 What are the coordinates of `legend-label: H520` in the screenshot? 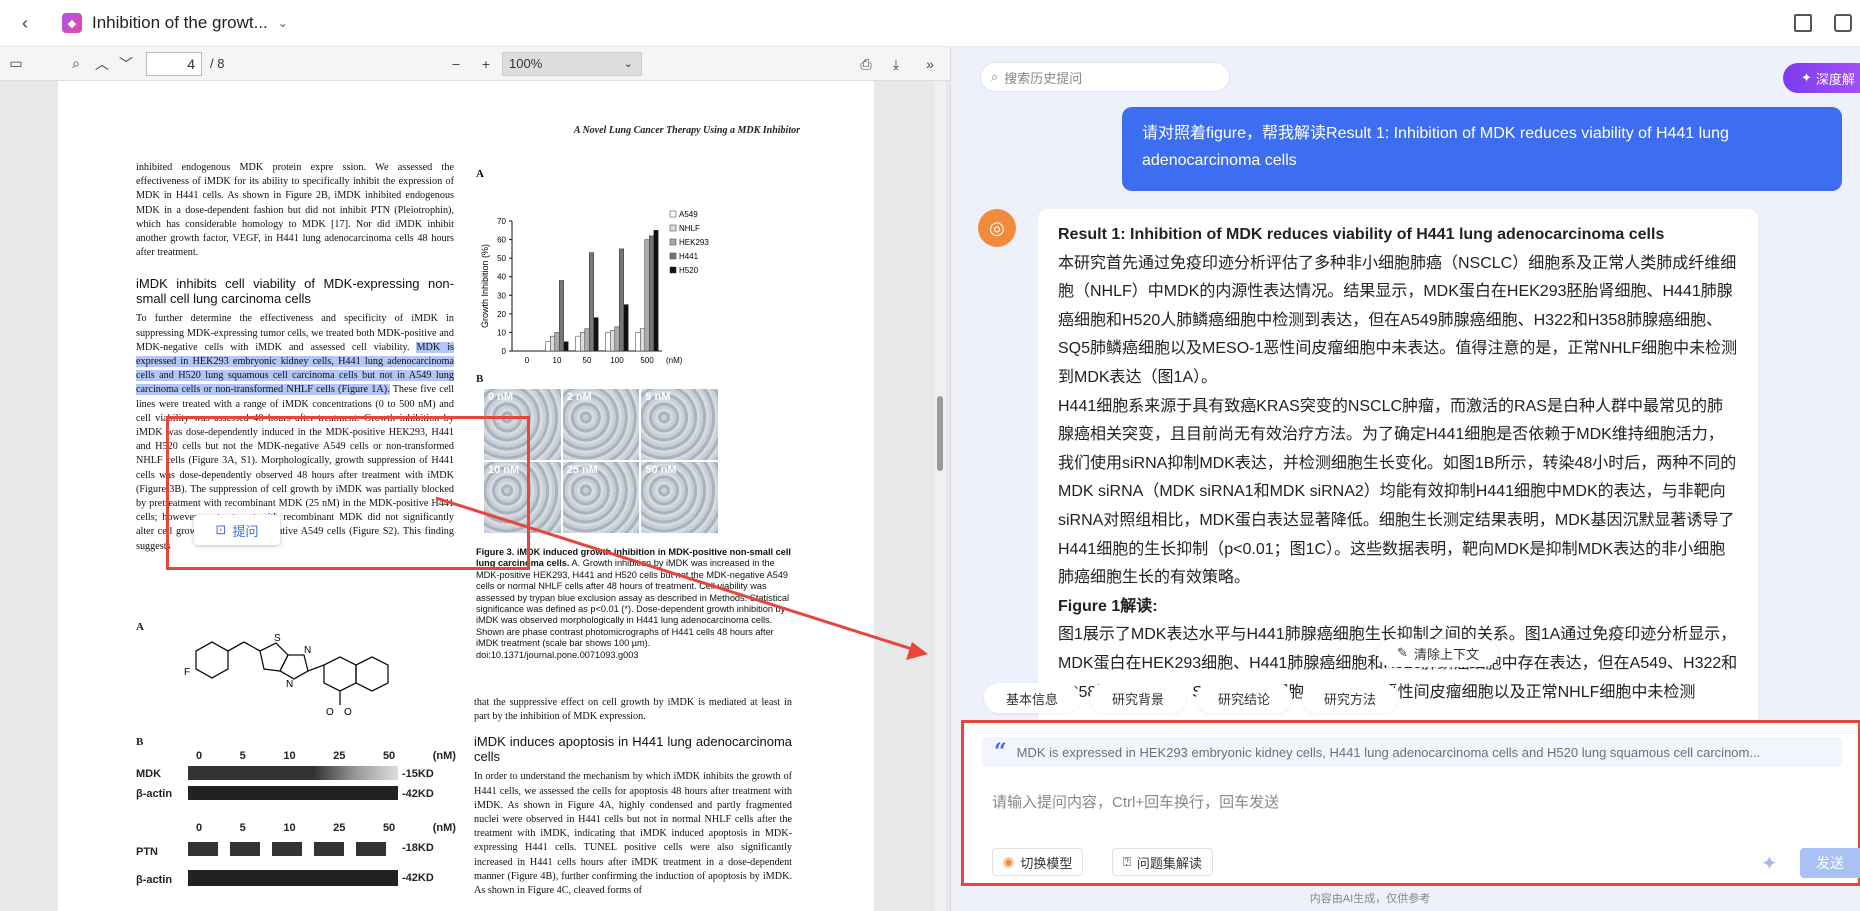 It's located at (689, 270).